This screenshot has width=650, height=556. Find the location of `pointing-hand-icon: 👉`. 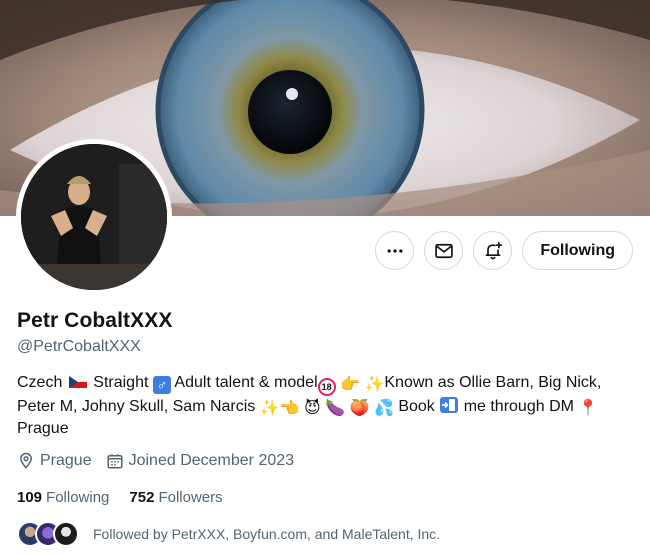

pointing-hand-icon: 👉 is located at coordinates (350, 384).